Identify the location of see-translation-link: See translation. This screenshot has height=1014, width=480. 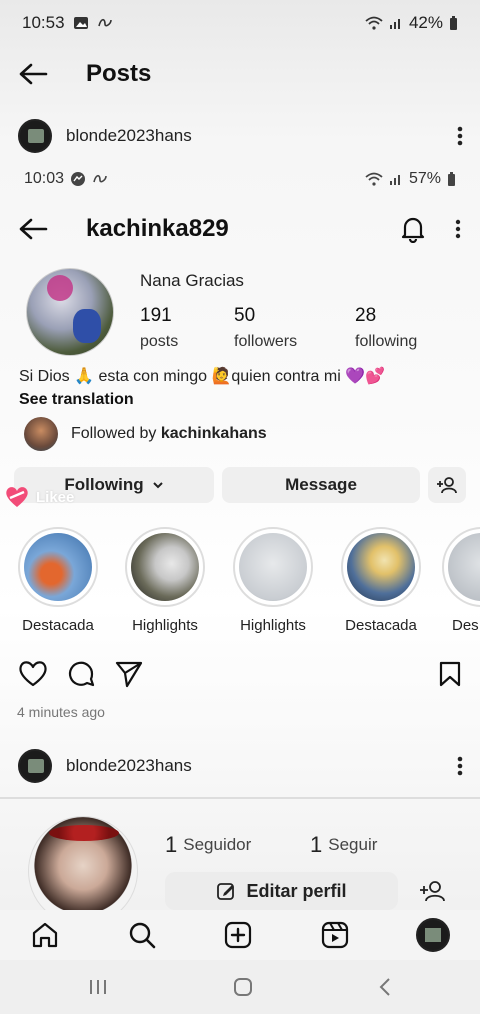
(76, 400).